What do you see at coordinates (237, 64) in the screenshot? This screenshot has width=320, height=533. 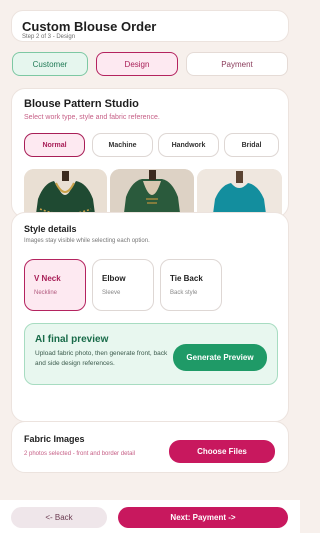 I see `tab-payment: Payment` at bounding box center [237, 64].